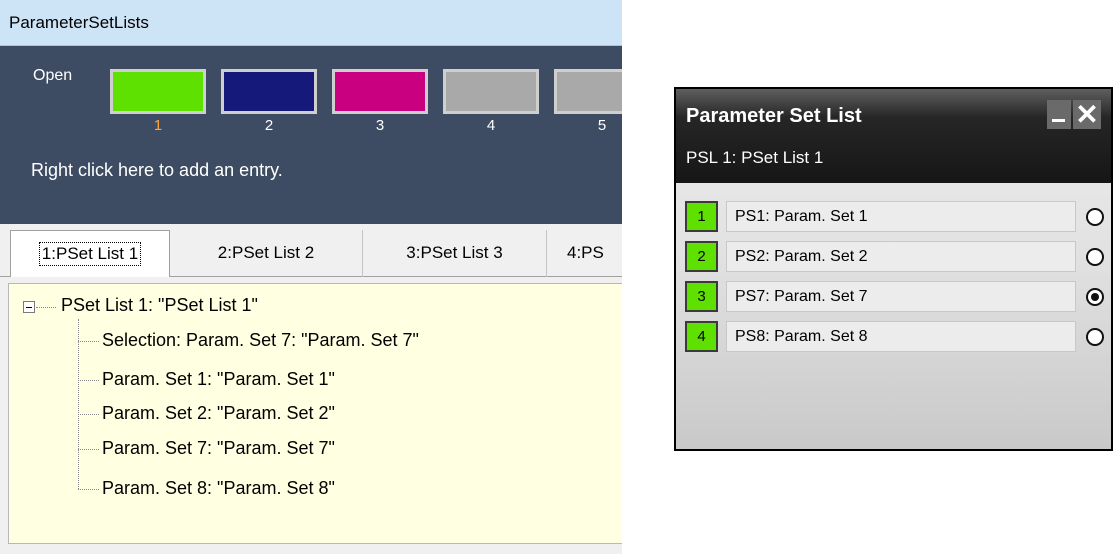  Describe the element at coordinates (901, 256) in the screenshot. I see `psl-row-name: PS2: Param. Set 2` at that location.